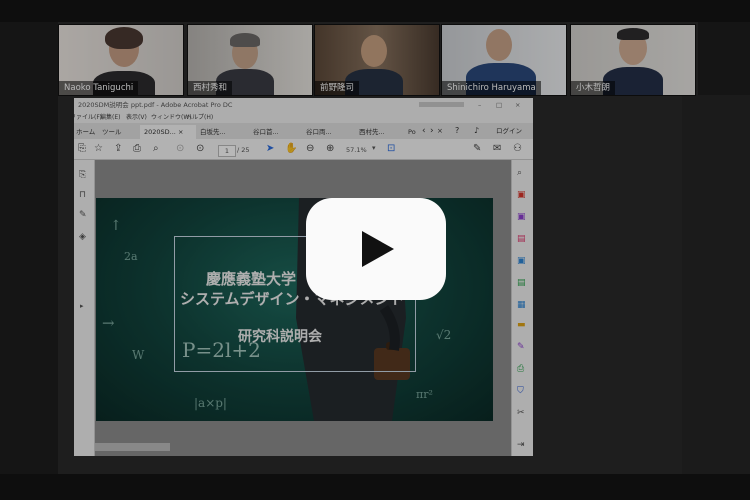  Describe the element at coordinates (270, 149) in the screenshot. I see `cursor-select-icon: ➤` at that location.